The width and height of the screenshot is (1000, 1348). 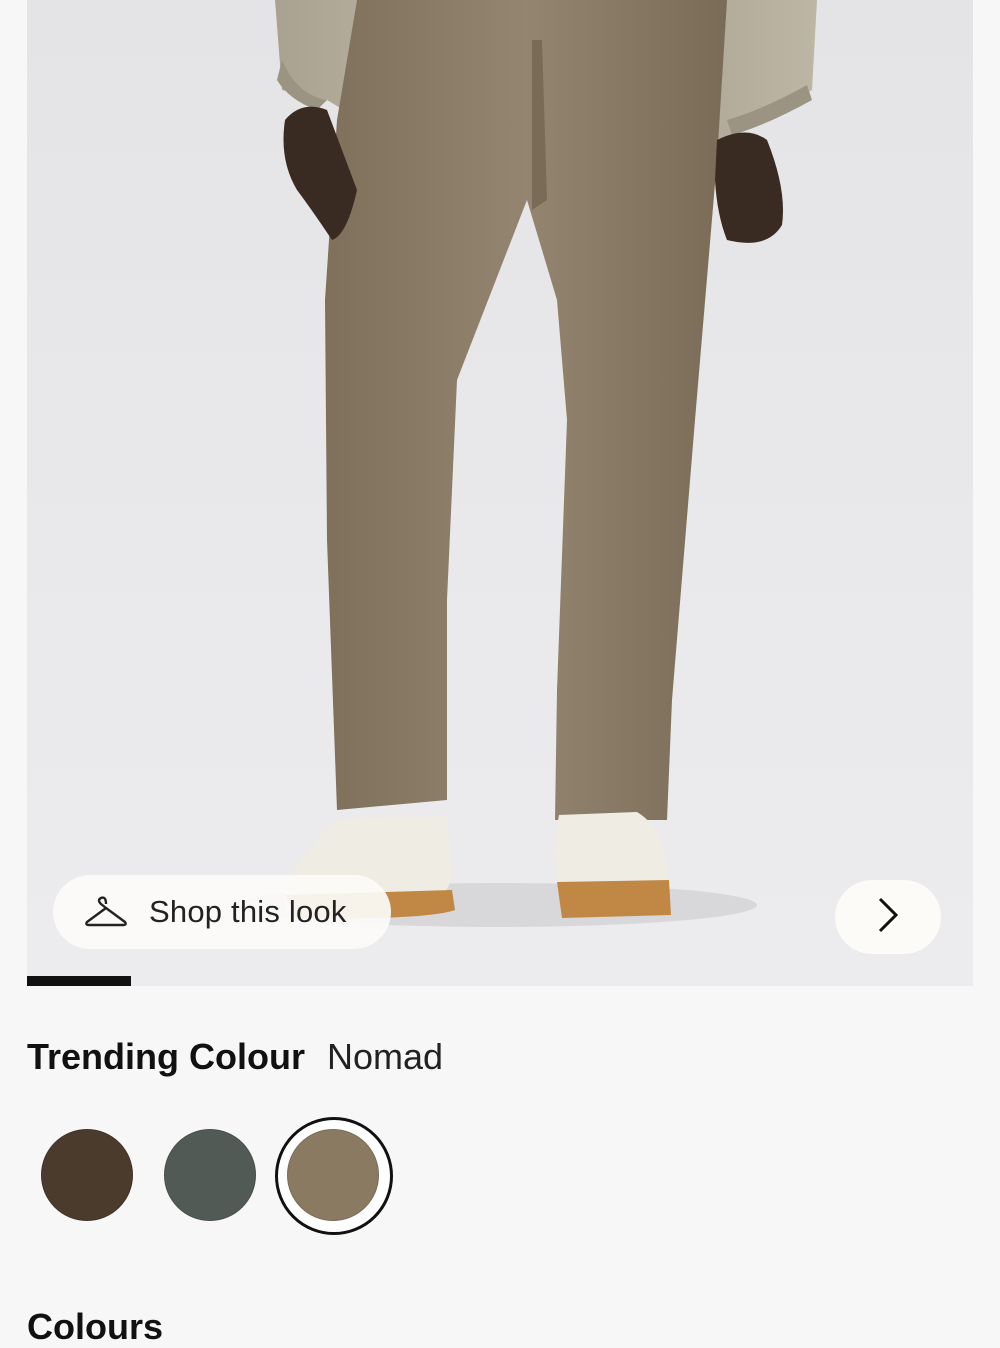 I want to click on colour-swatch-graphite, so click(x=210, y=1175).